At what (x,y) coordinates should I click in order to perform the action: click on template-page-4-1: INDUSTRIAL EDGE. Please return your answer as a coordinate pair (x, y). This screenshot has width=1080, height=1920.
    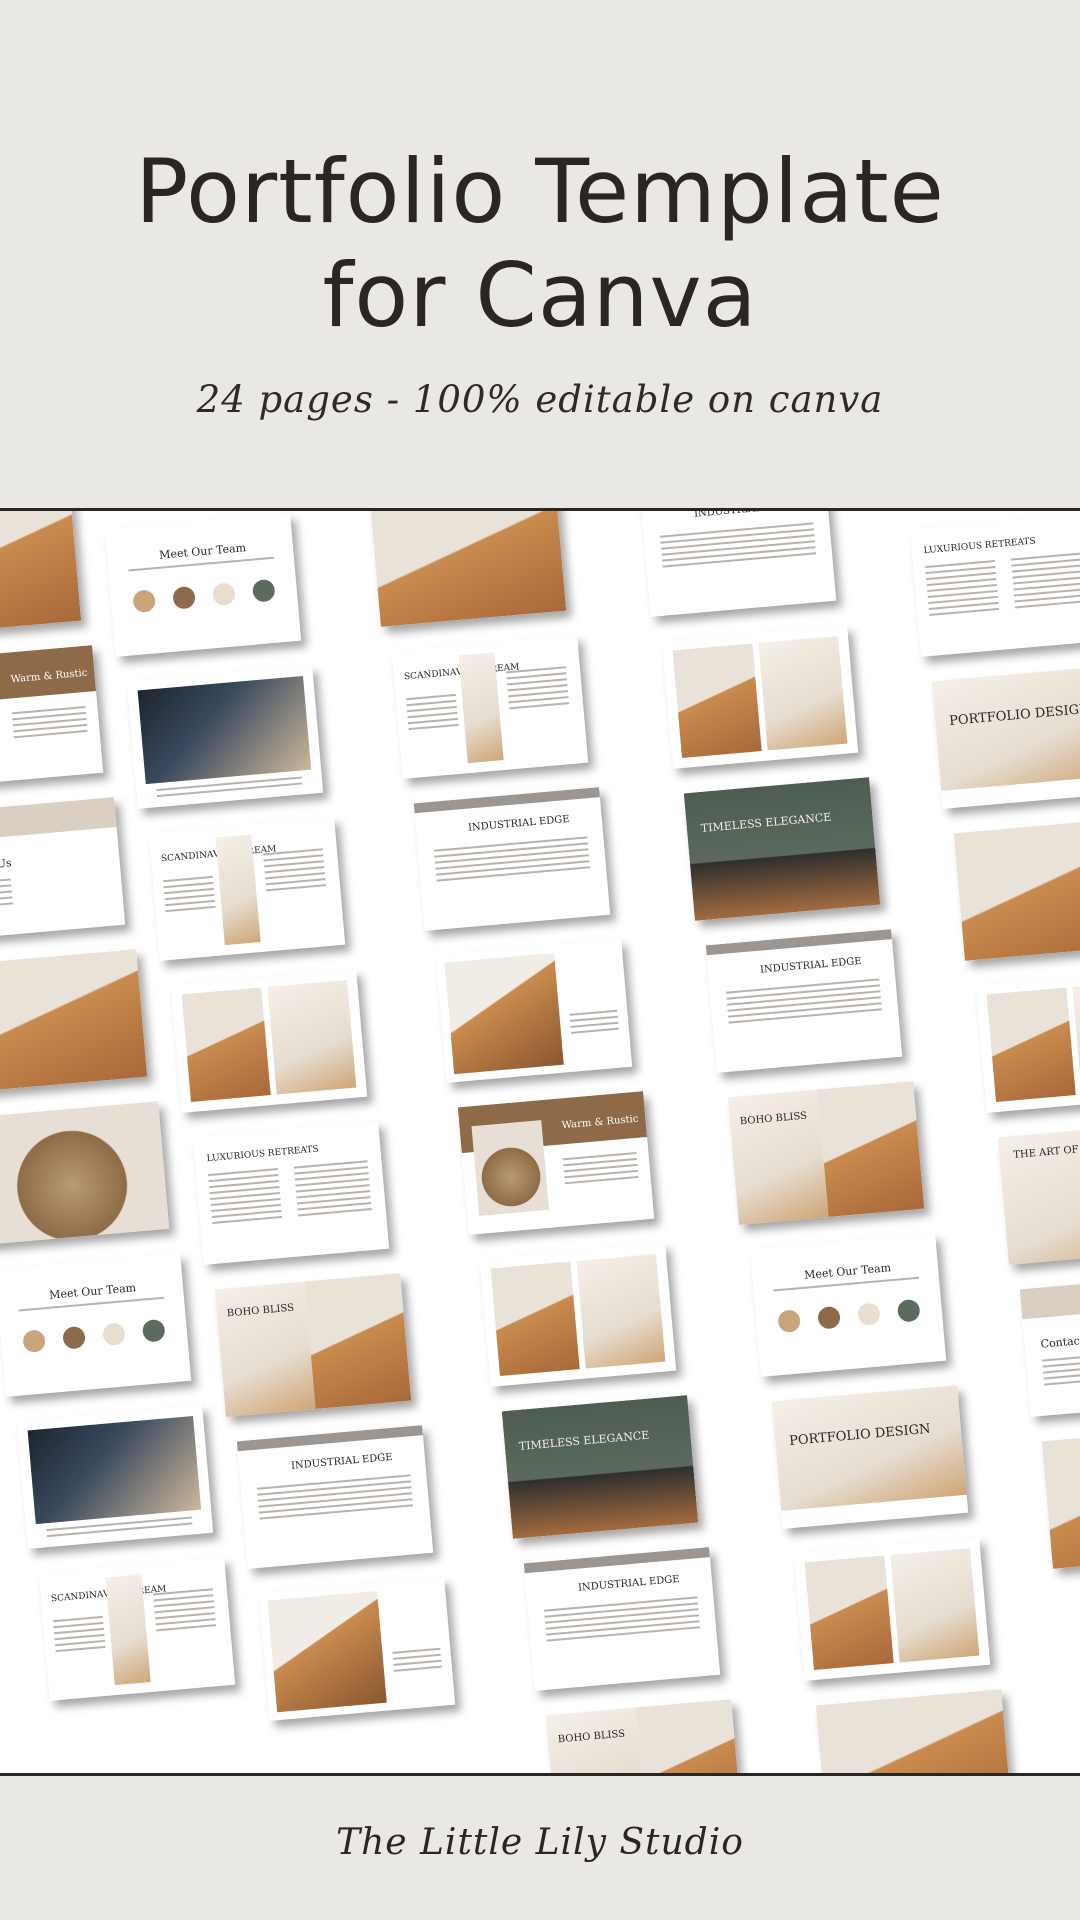
    Looking at the image, I should click on (738, 564).